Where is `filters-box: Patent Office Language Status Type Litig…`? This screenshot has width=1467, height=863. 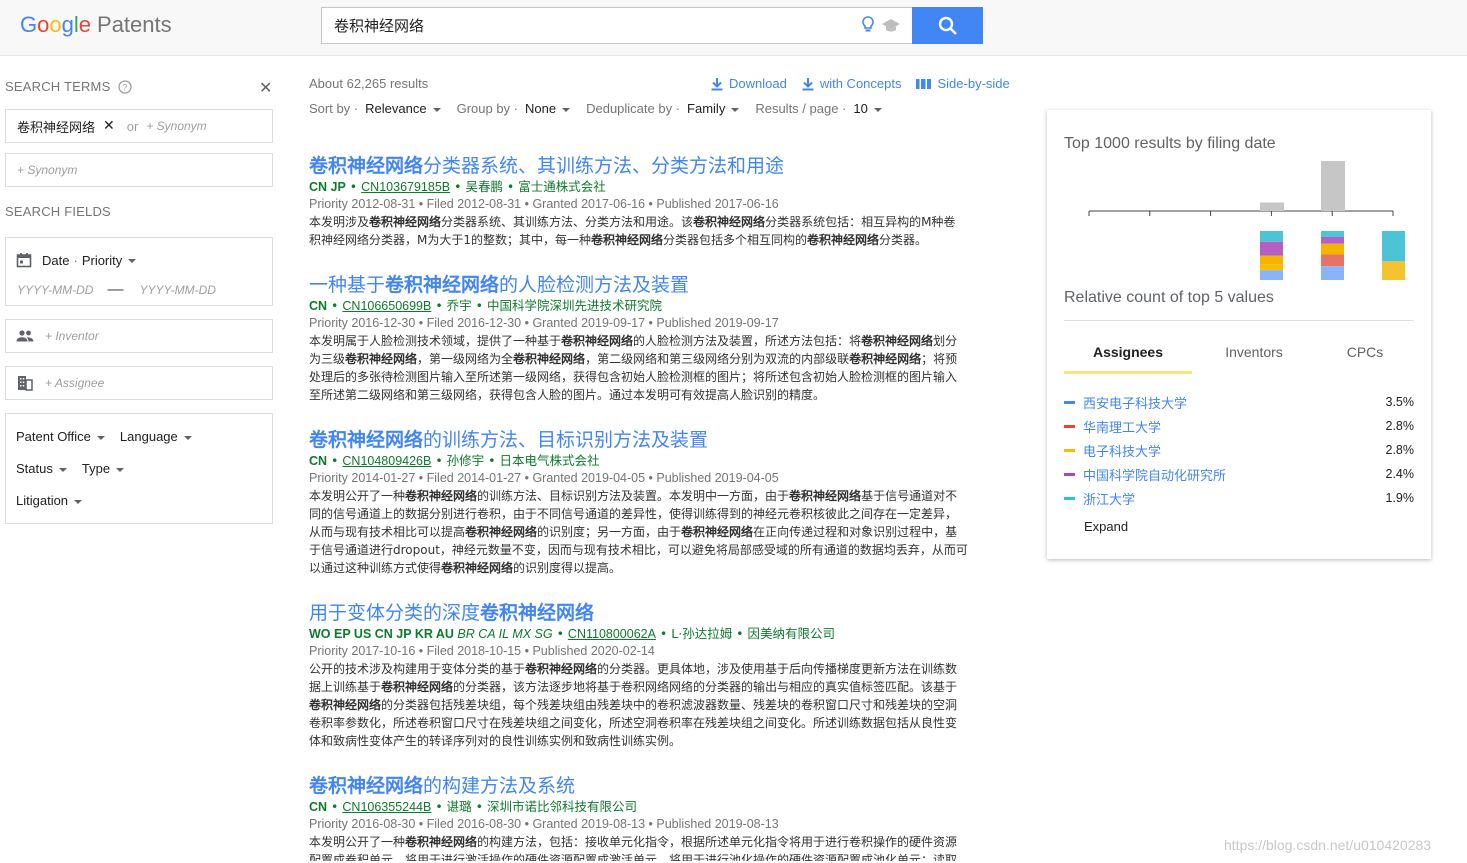
filters-box: Patent Office Language Status Type Litig… is located at coordinates (139, 468).